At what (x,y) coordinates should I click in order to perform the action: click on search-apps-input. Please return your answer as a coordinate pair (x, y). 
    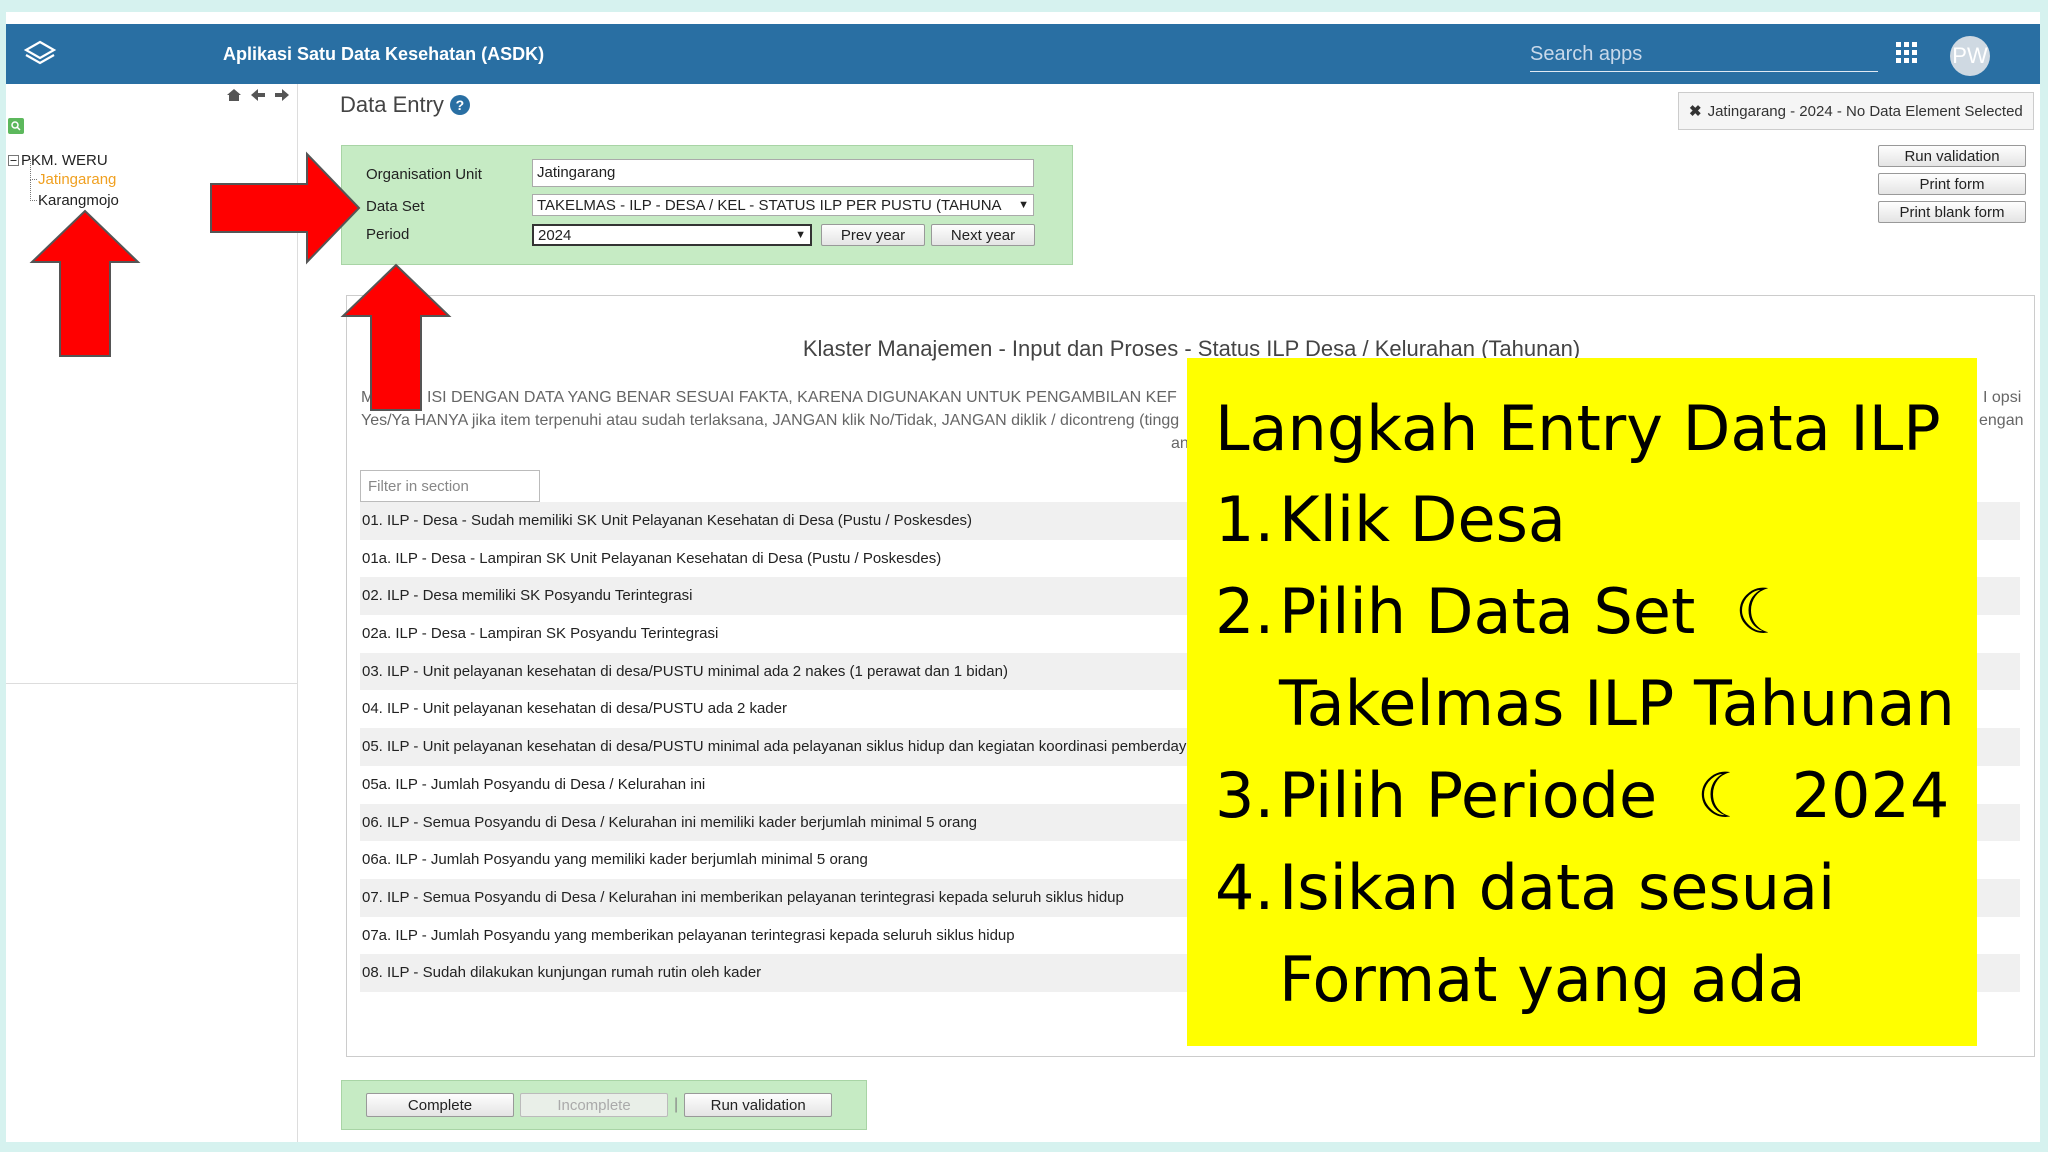
    Looking at the image, I should click on (1704, 55).